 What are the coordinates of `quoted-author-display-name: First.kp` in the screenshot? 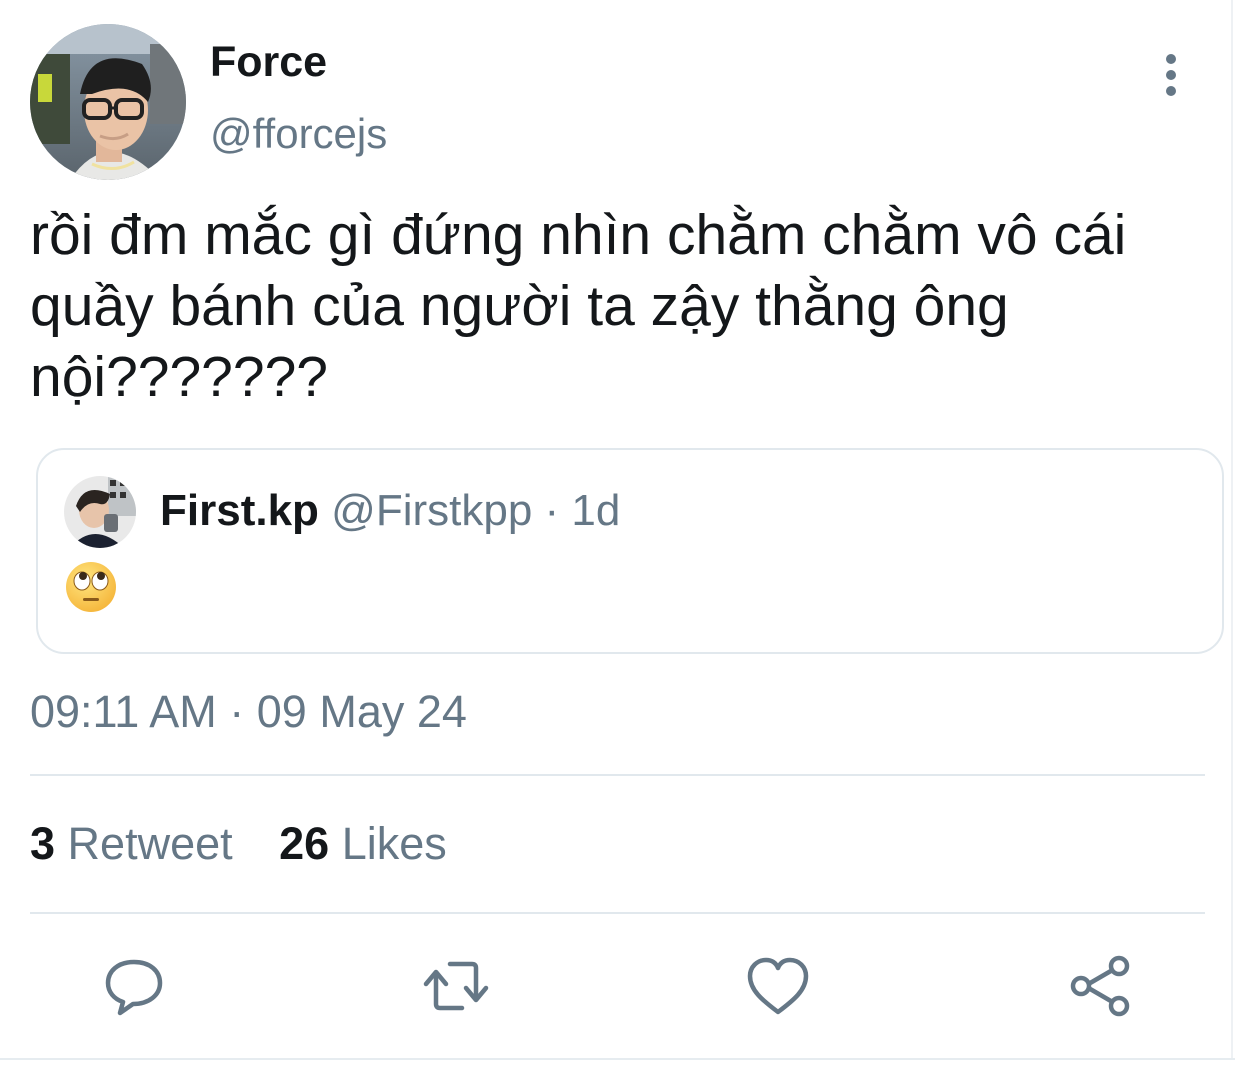 It's located at (239, 510).